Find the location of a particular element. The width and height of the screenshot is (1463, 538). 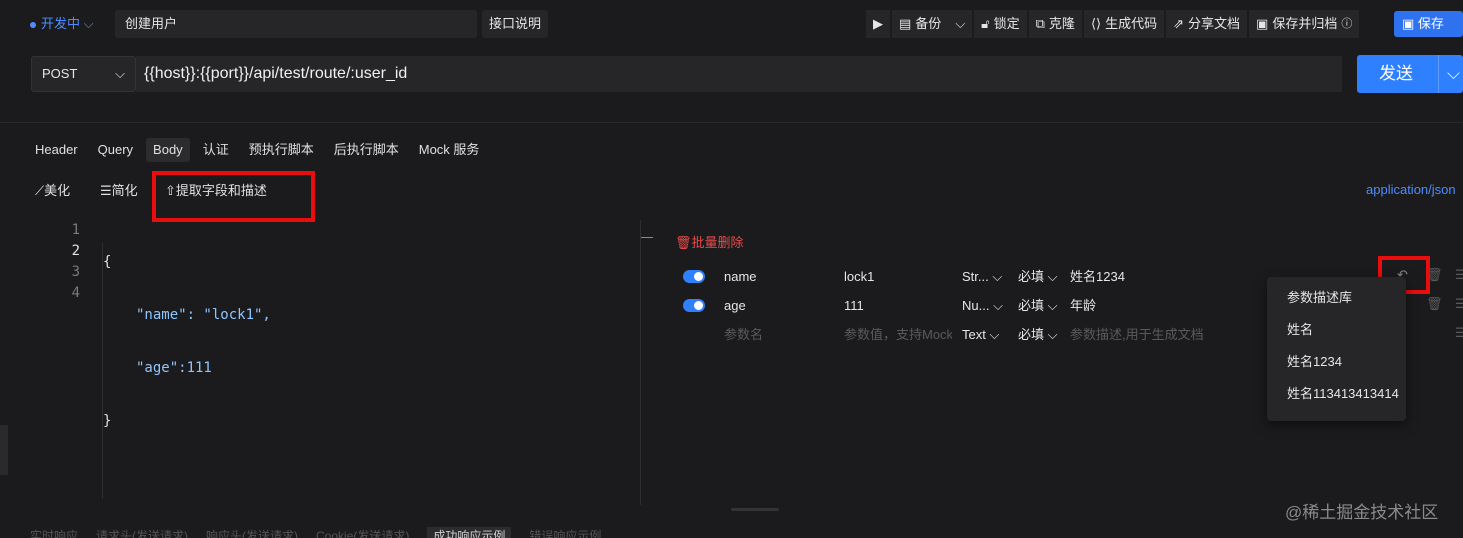

tab-header: Header is located at coordinates (56, 150).